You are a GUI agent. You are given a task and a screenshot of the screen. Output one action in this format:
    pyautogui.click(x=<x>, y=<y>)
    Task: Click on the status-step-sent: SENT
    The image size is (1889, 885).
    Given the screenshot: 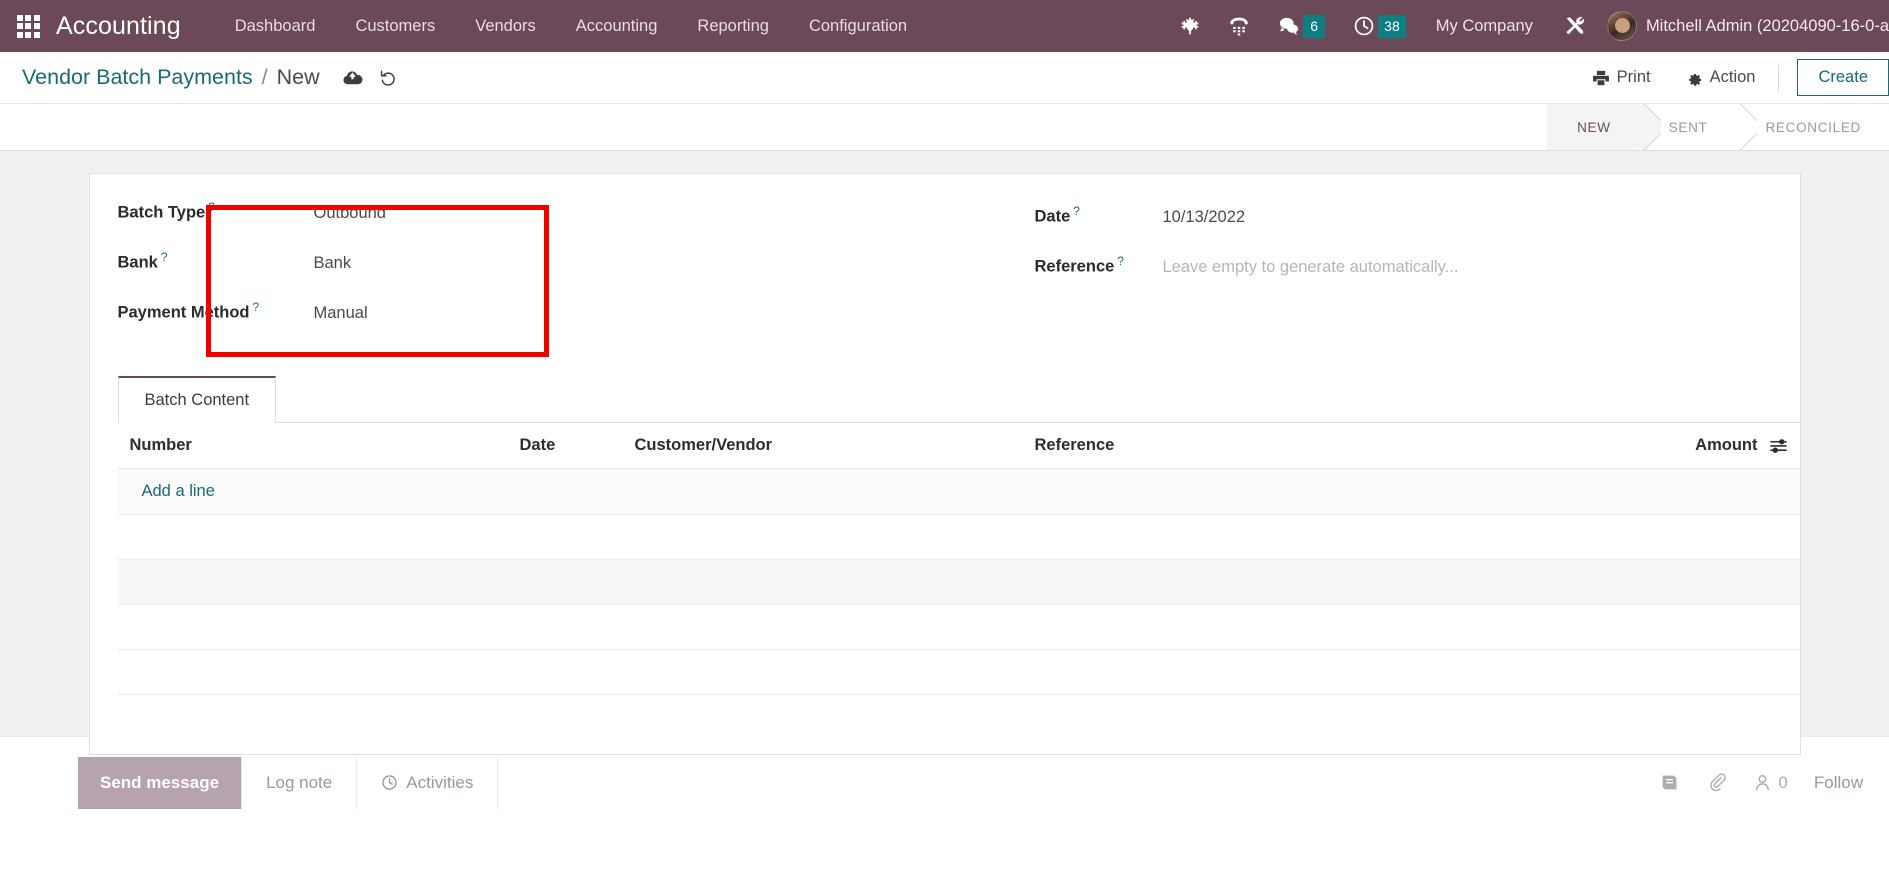 What is the action you would take?
    pyautogui.click(x=1687, y=127)
    